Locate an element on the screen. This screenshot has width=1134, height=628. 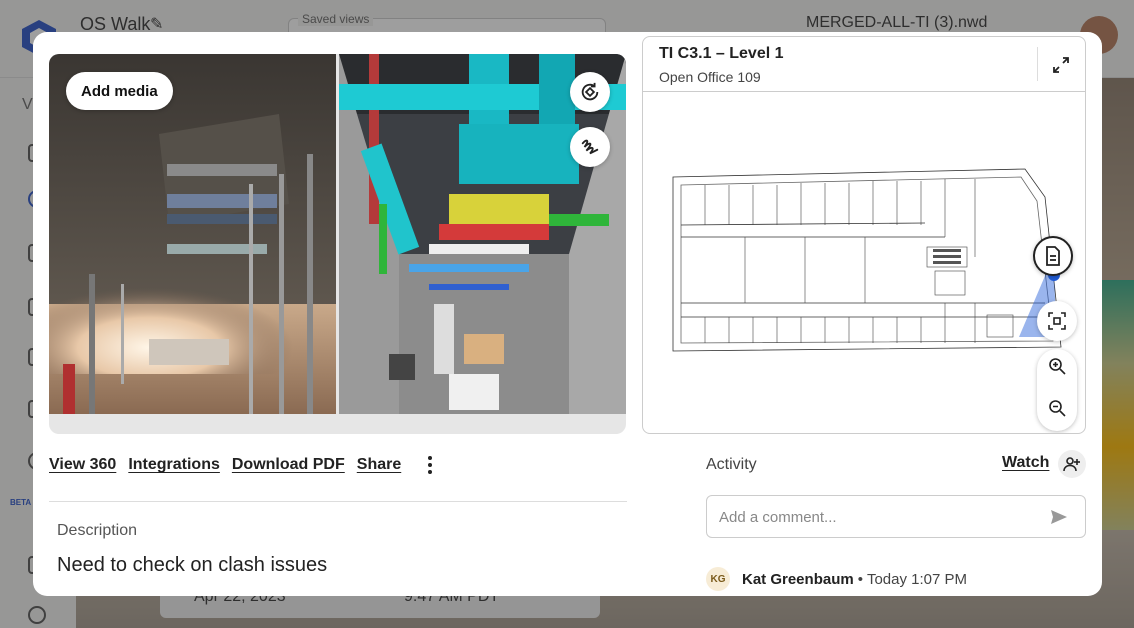
expand-icon is located at coordinates (1061, 65).